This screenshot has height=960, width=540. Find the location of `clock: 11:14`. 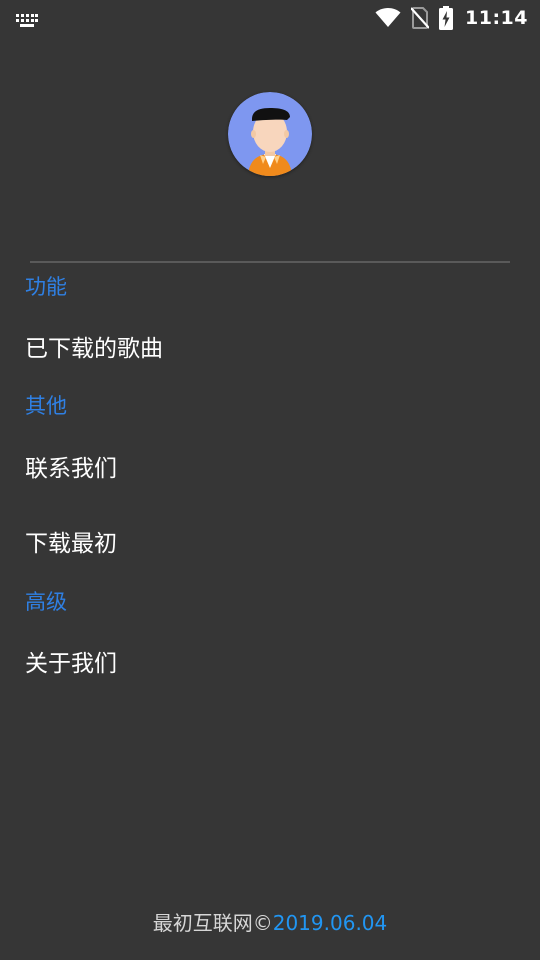

clock: 11:14 is located at coordinates (496, 18).